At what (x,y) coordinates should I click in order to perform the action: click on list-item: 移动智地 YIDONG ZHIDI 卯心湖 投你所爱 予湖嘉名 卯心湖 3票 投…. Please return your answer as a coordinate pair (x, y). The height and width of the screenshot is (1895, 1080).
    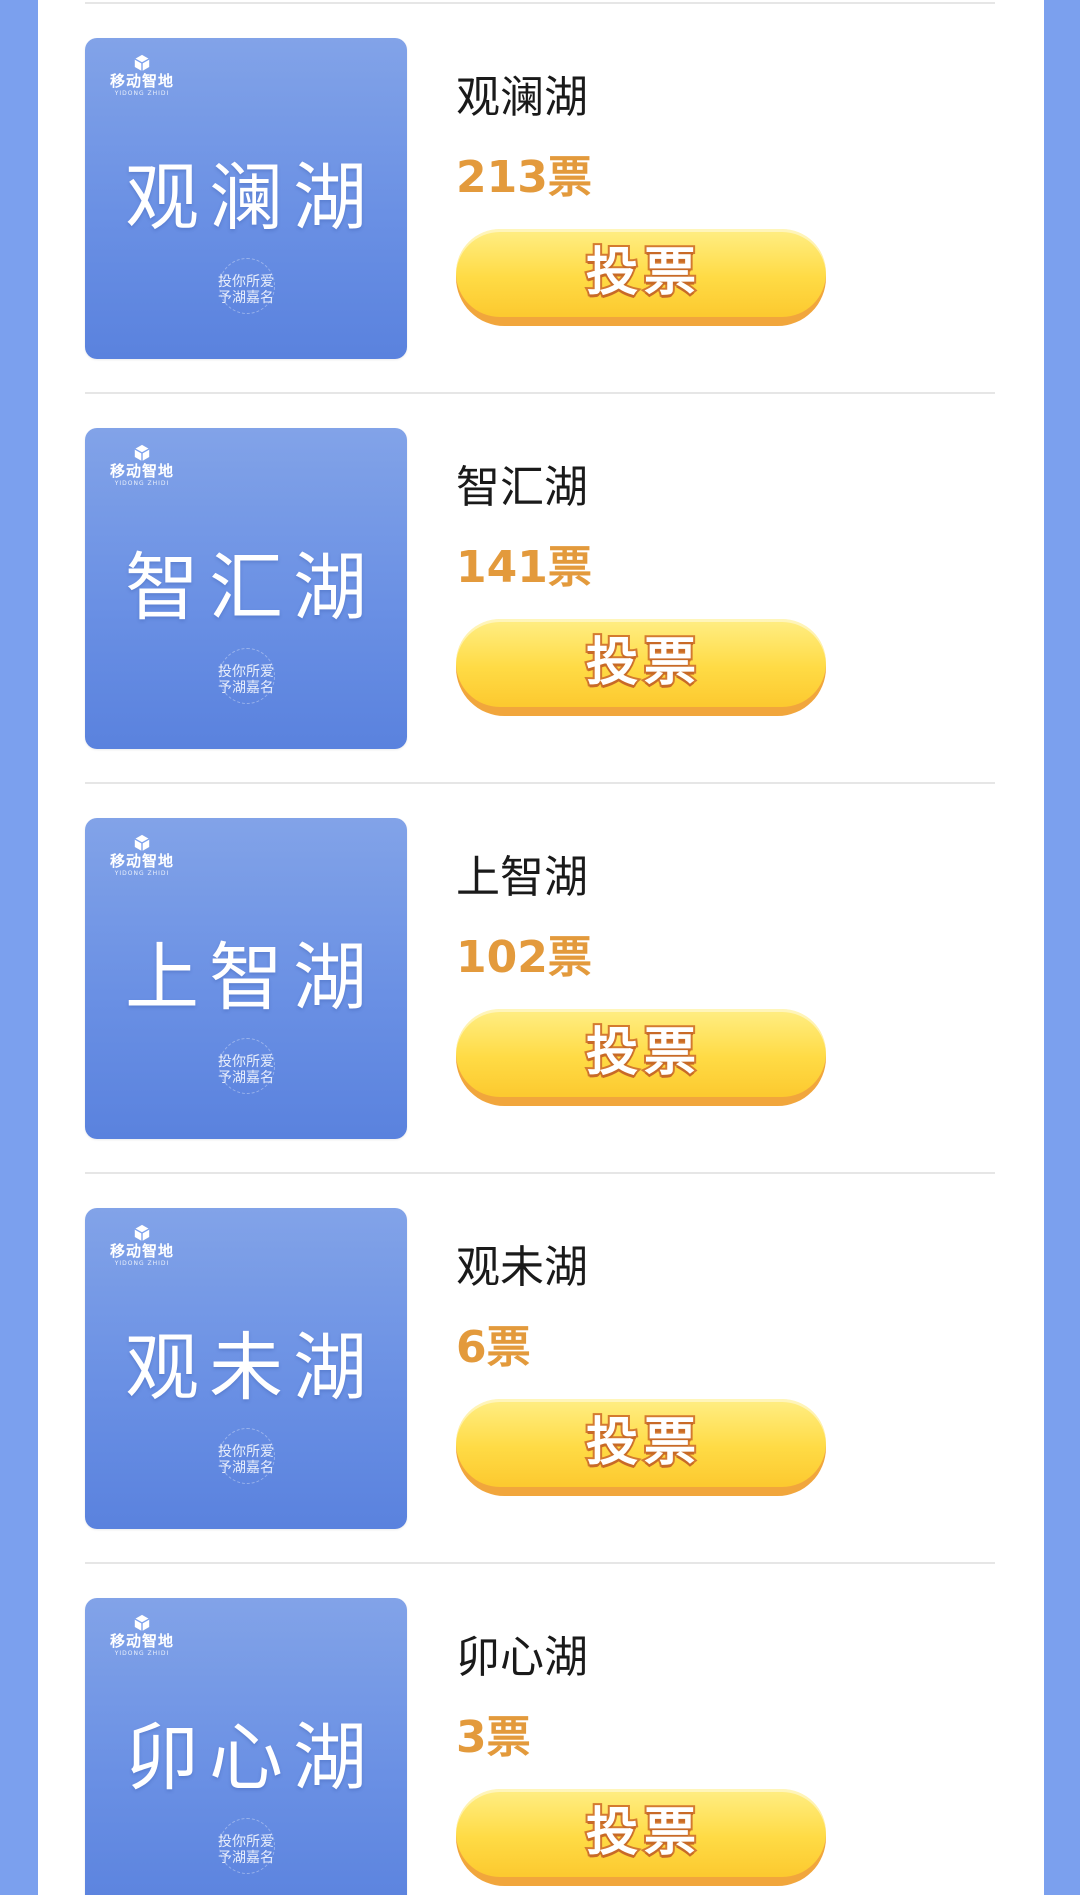
    Looking at the image, I should click on (540, 1729).